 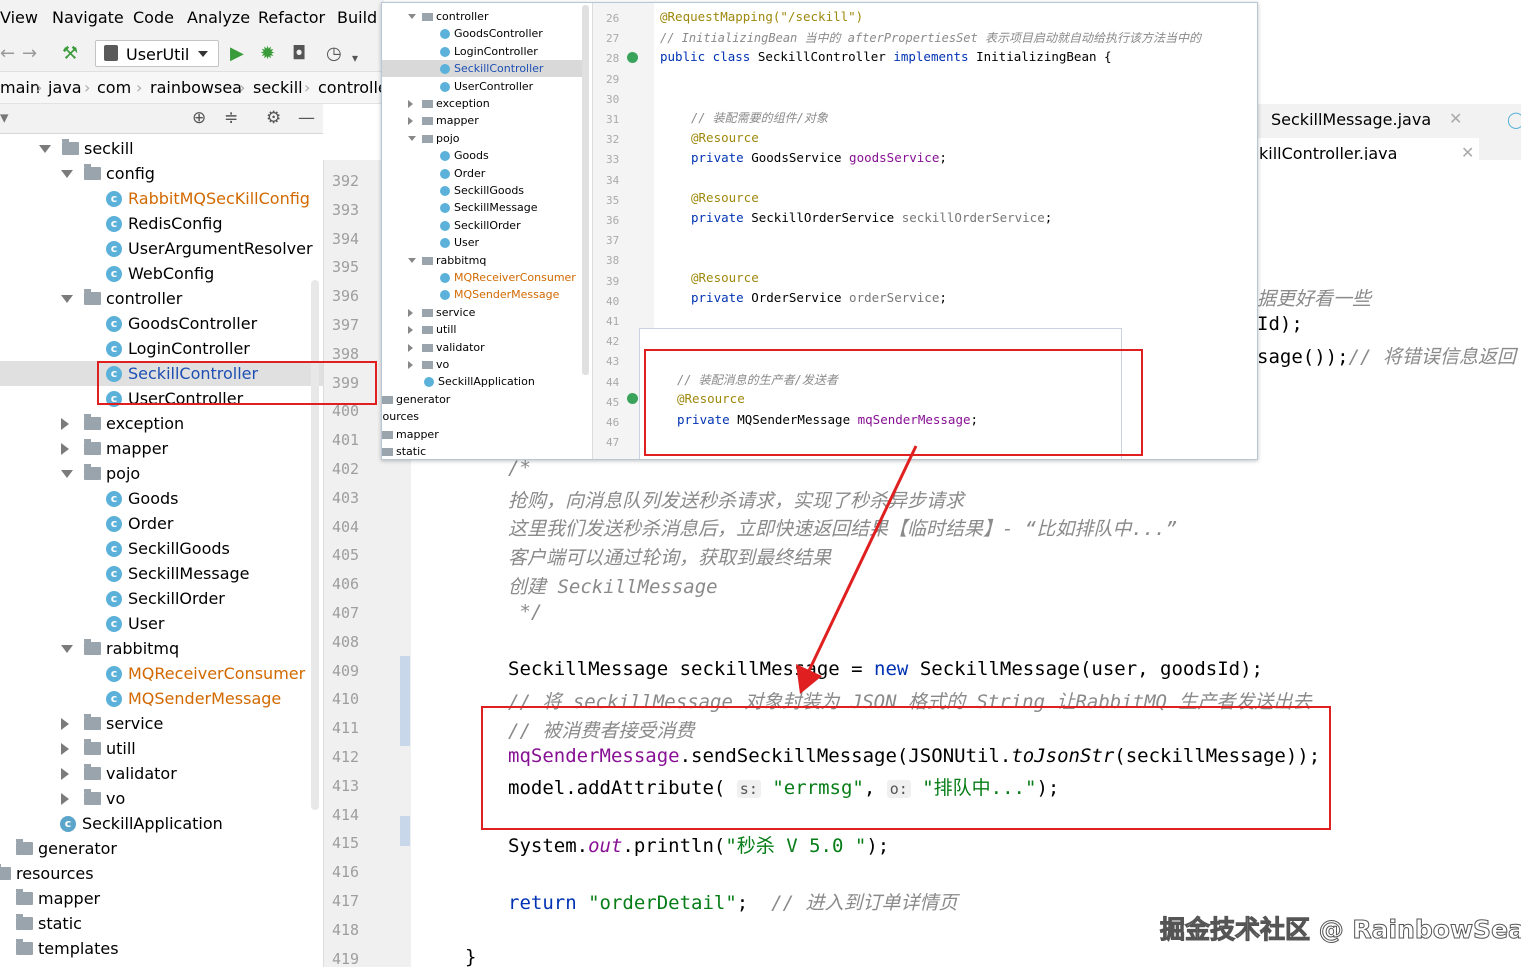 What do you see at coordinates (861, 561) in the screenshot?
I see `arrow-line` at bounding box center [861, 561].